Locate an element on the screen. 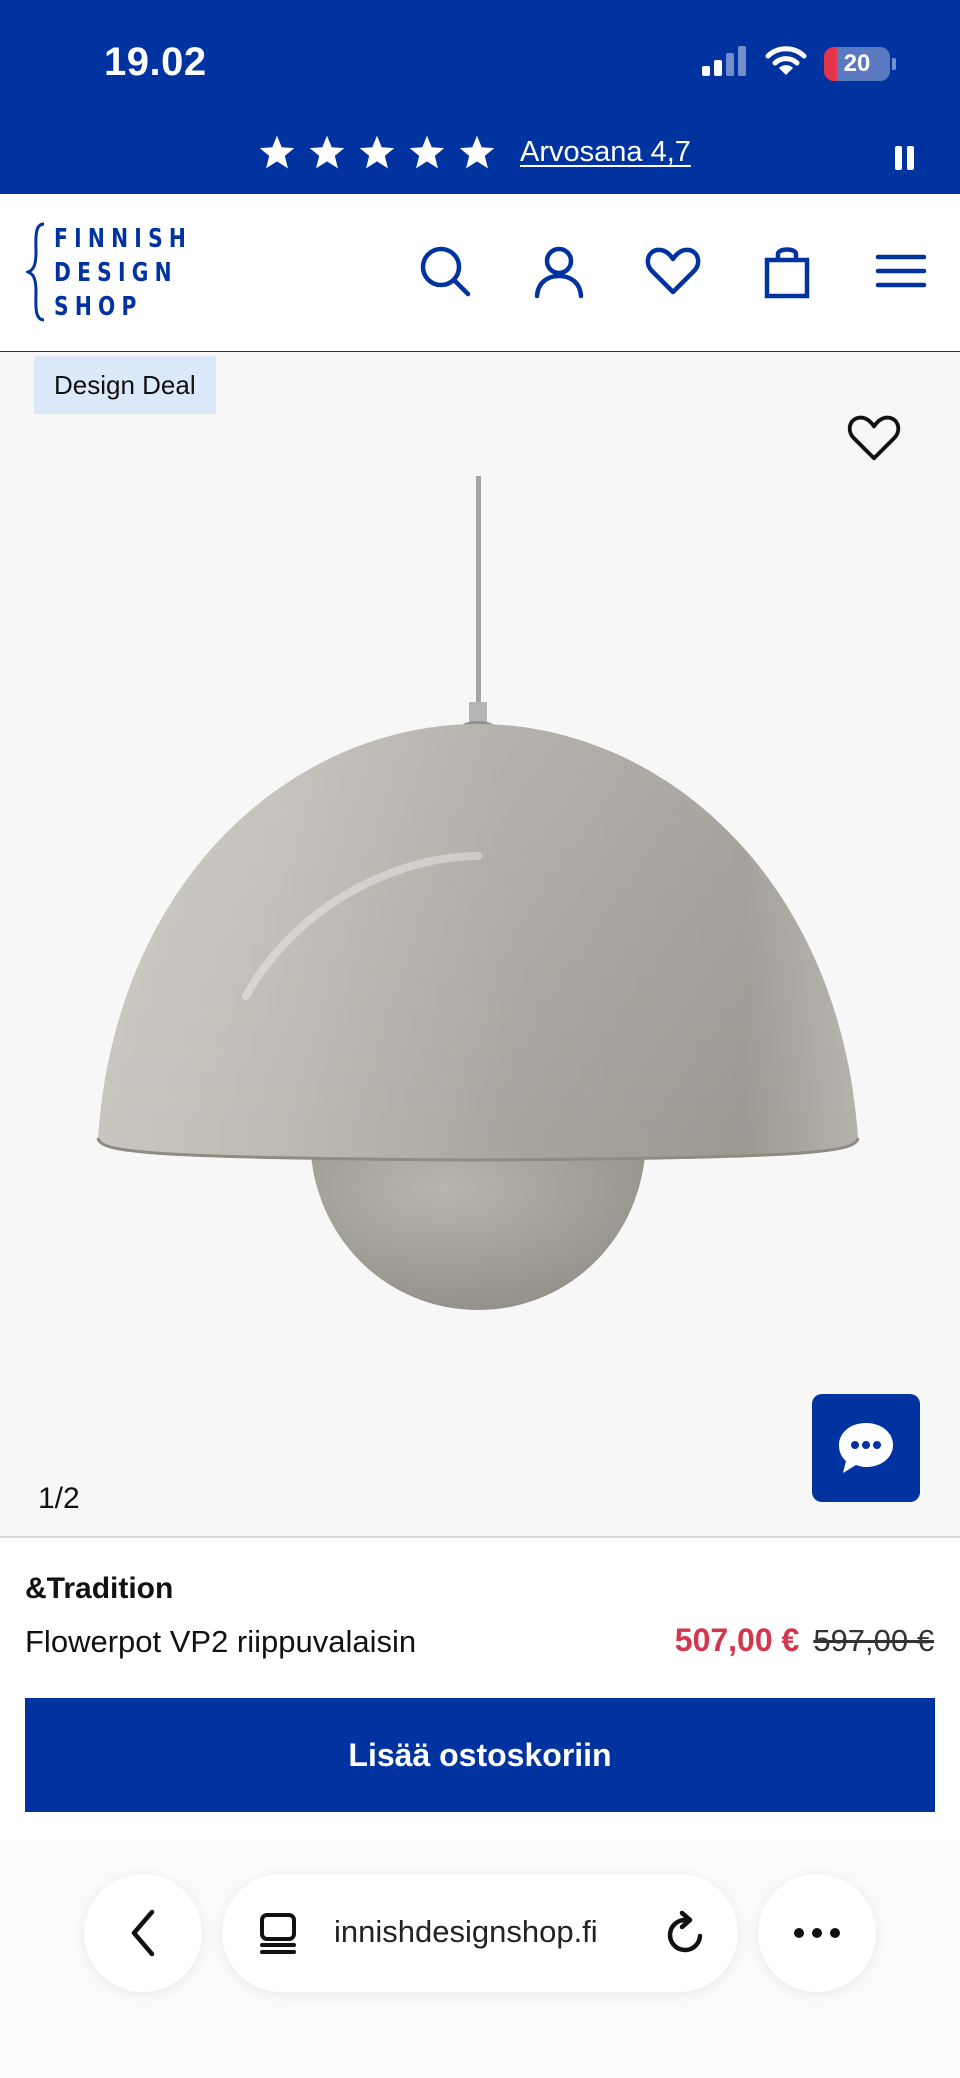  rating-bar: Arvosana 4,7 is located at coordinates (480, 159).